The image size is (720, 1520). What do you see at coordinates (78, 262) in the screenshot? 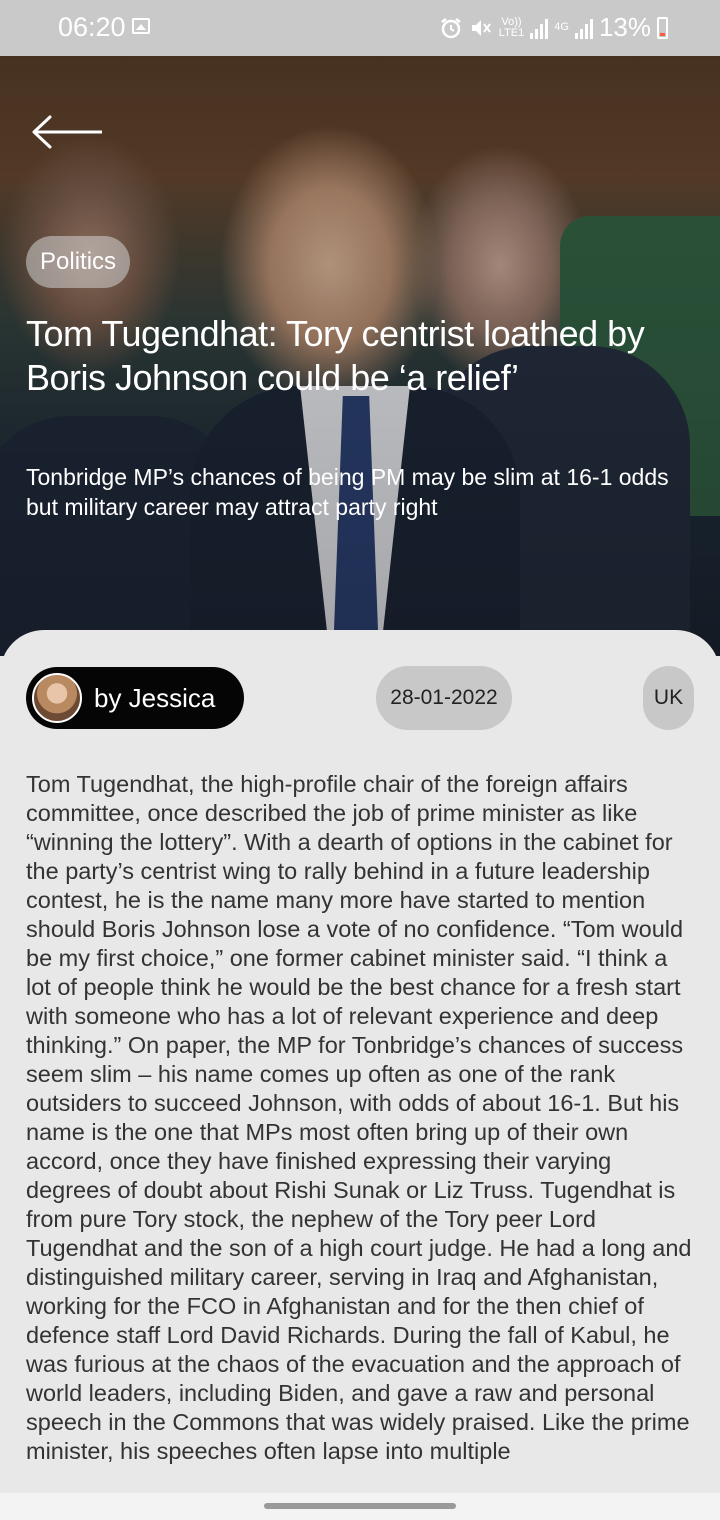
I see `category-badge: Politics` at bounding box center [78, 262].